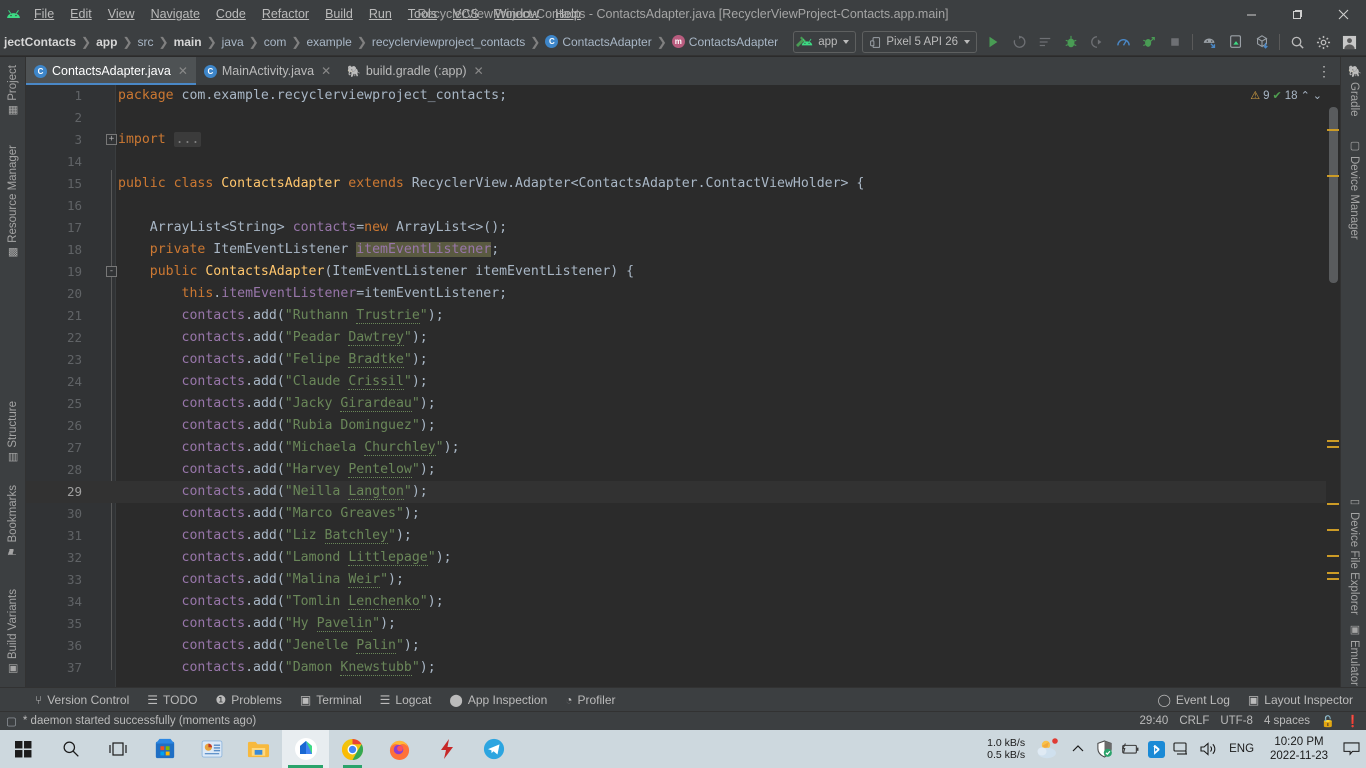  What do you see at coordinates (1353, 189) in the screenshot?
I see `sidebar-item-device-manager: ▢ Device Manager` at bounding box center [1353, 189].